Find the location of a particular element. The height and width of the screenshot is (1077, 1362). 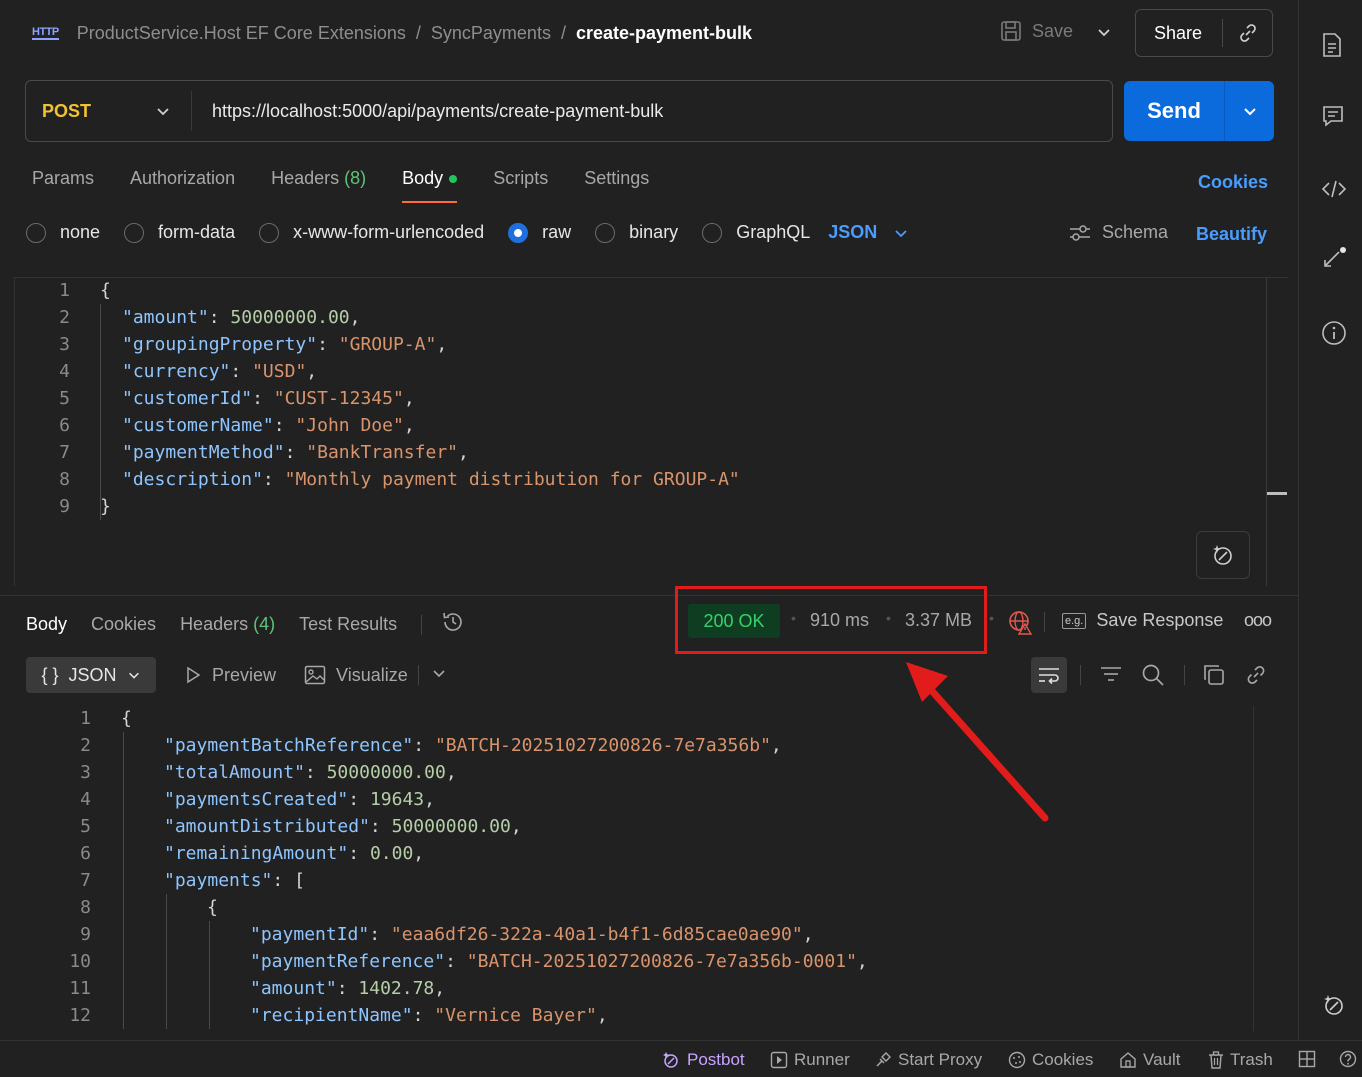

send-options-chevron-icon is located at coordinates (1249, 111).